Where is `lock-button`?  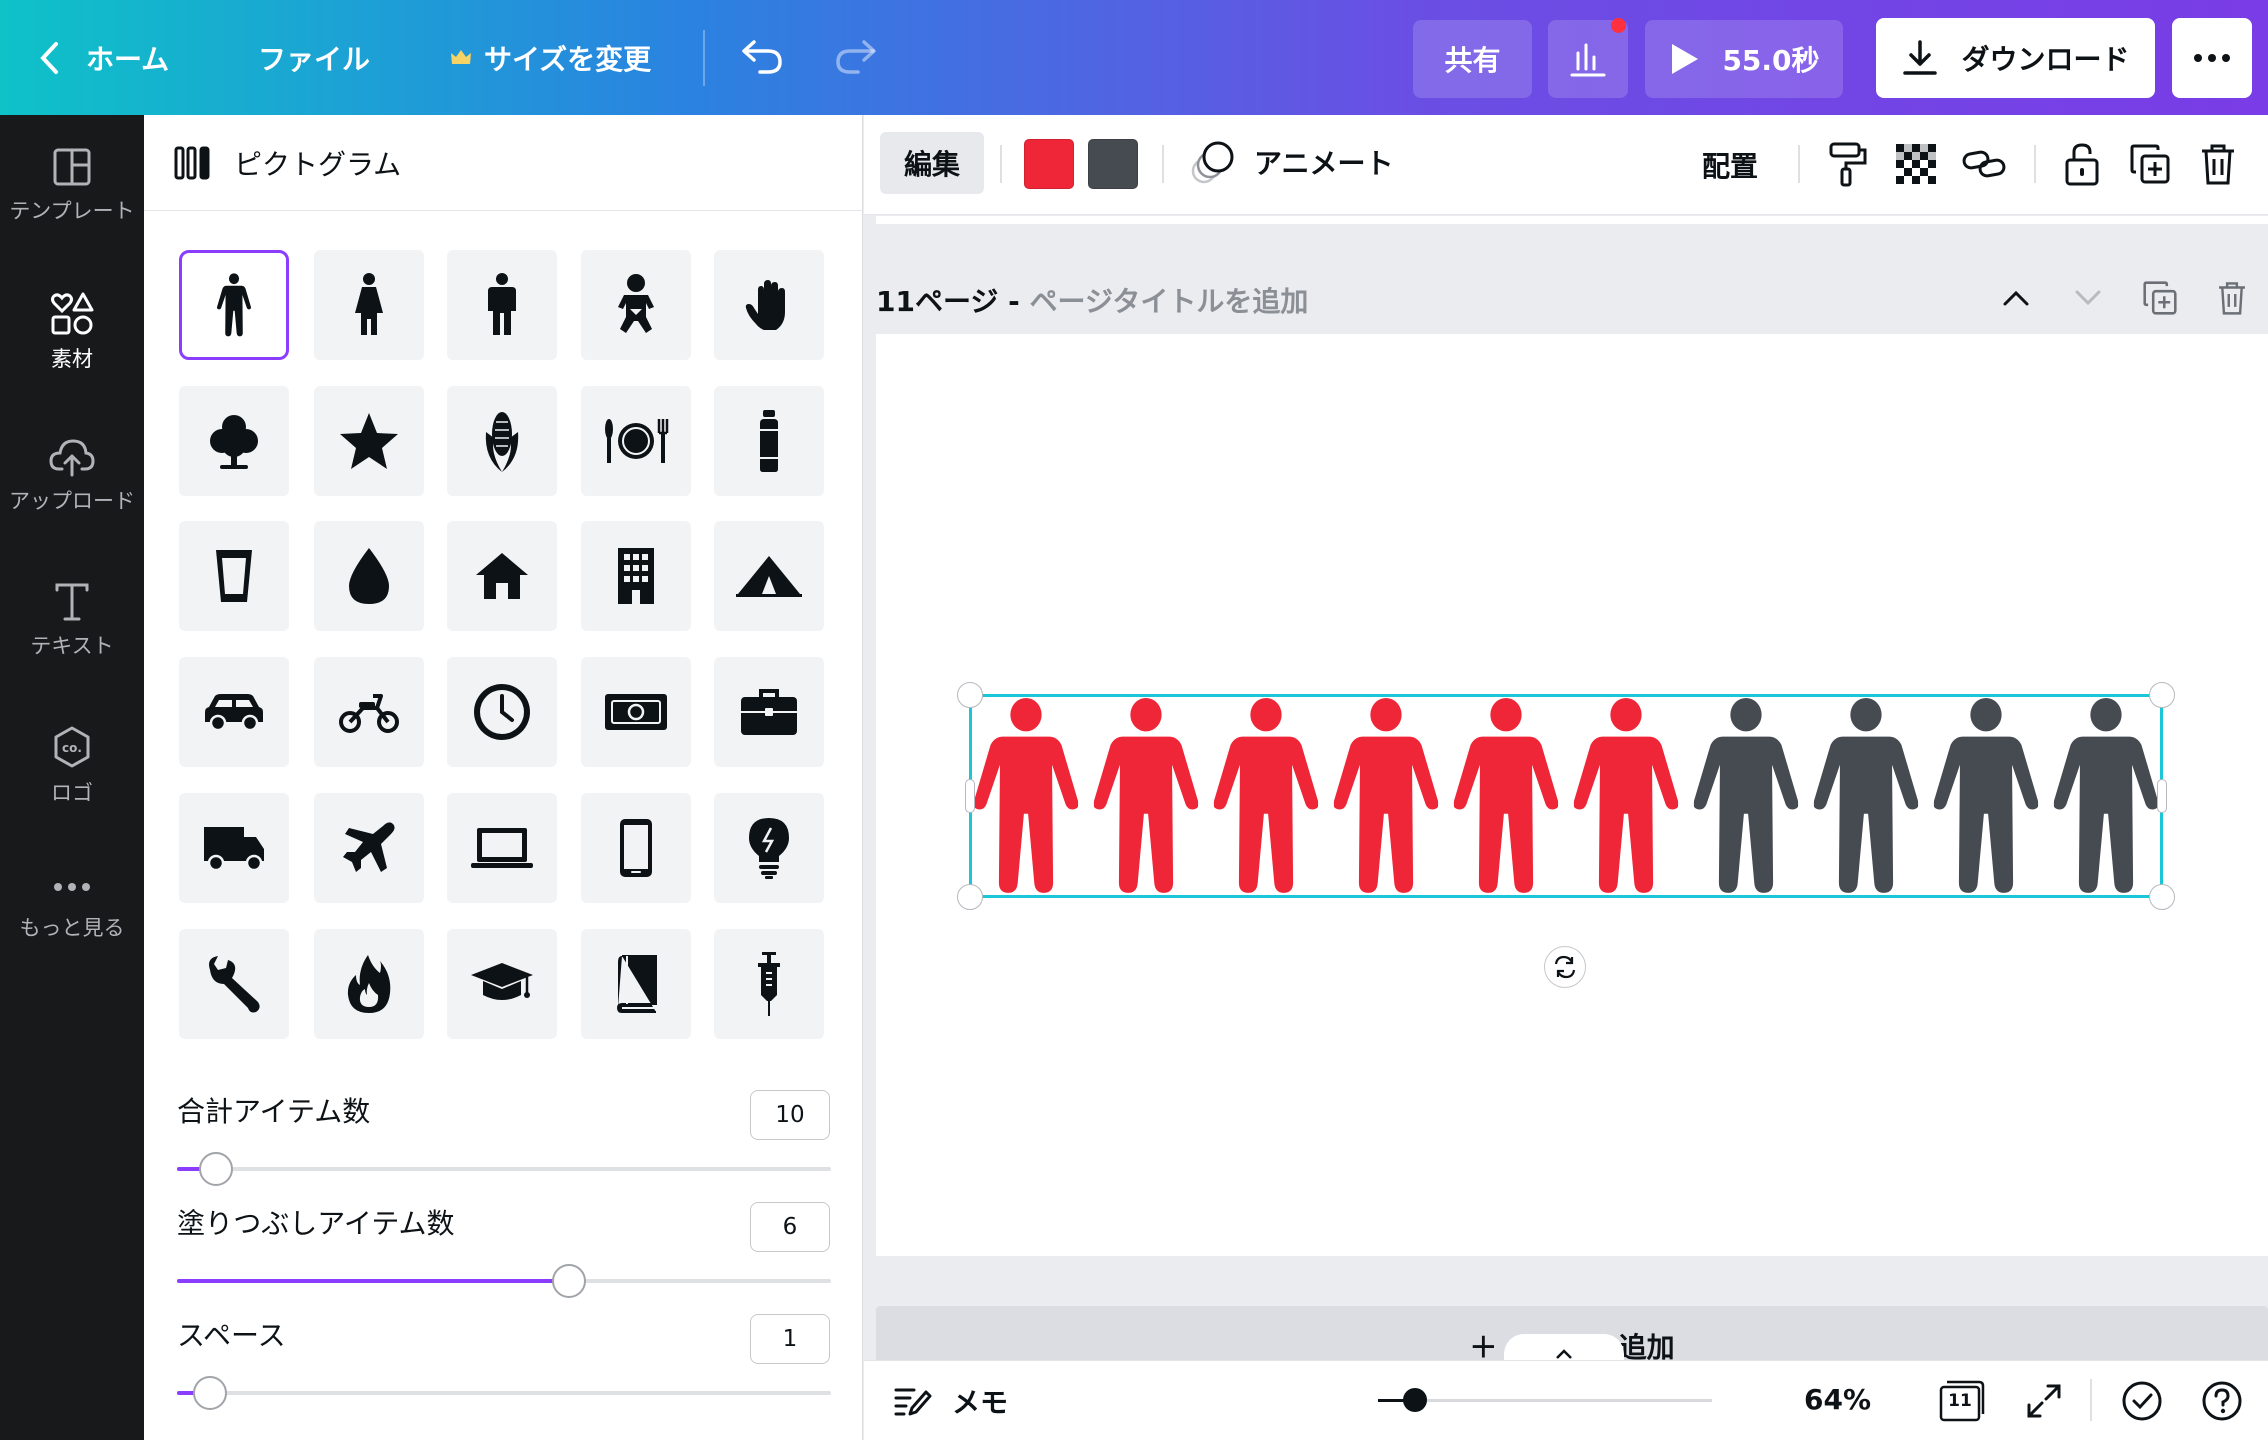
lock-button is located at coordinates (2082, 164).